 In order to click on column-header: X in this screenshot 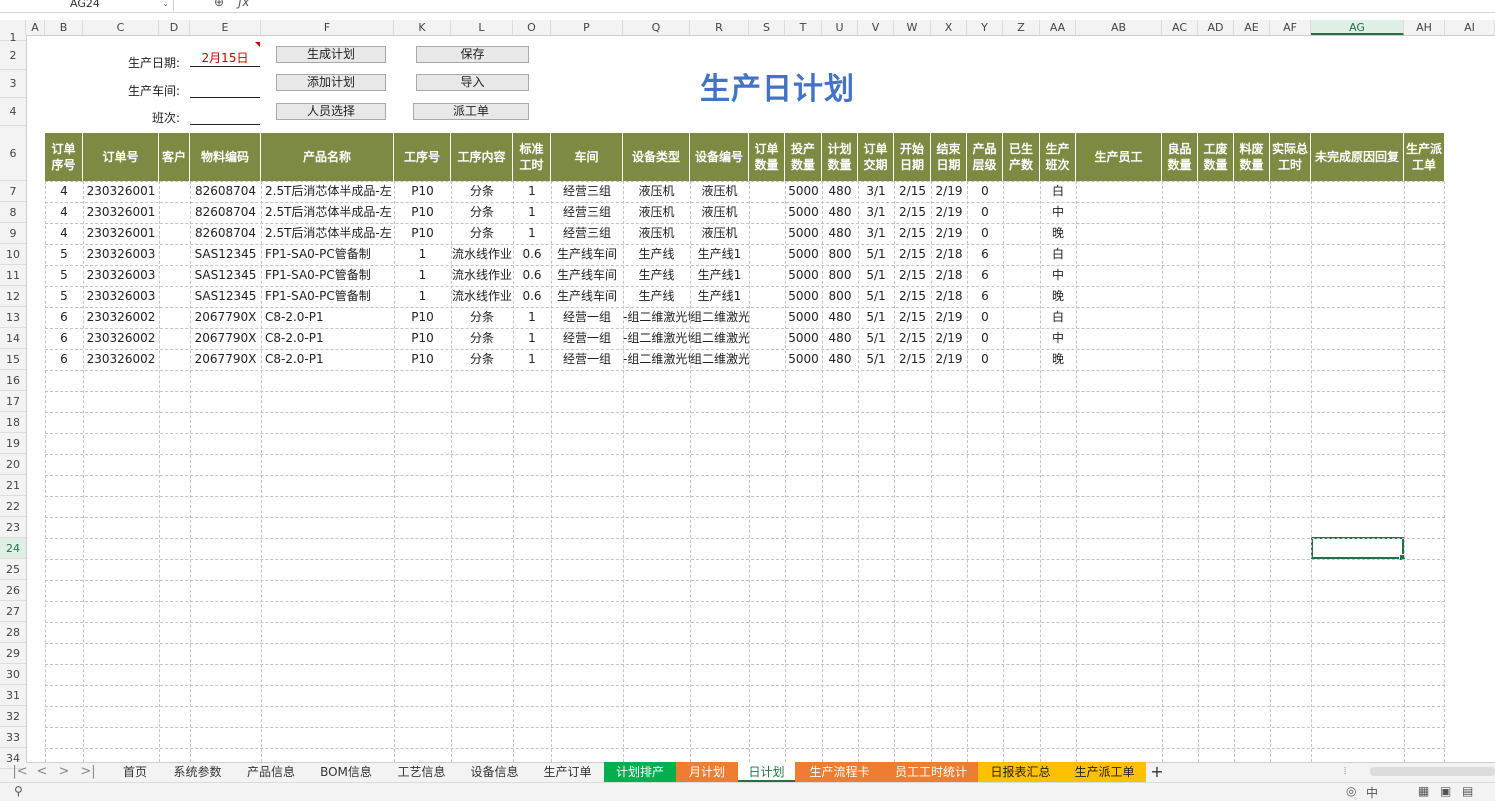, I will do `click(949, 27)`.